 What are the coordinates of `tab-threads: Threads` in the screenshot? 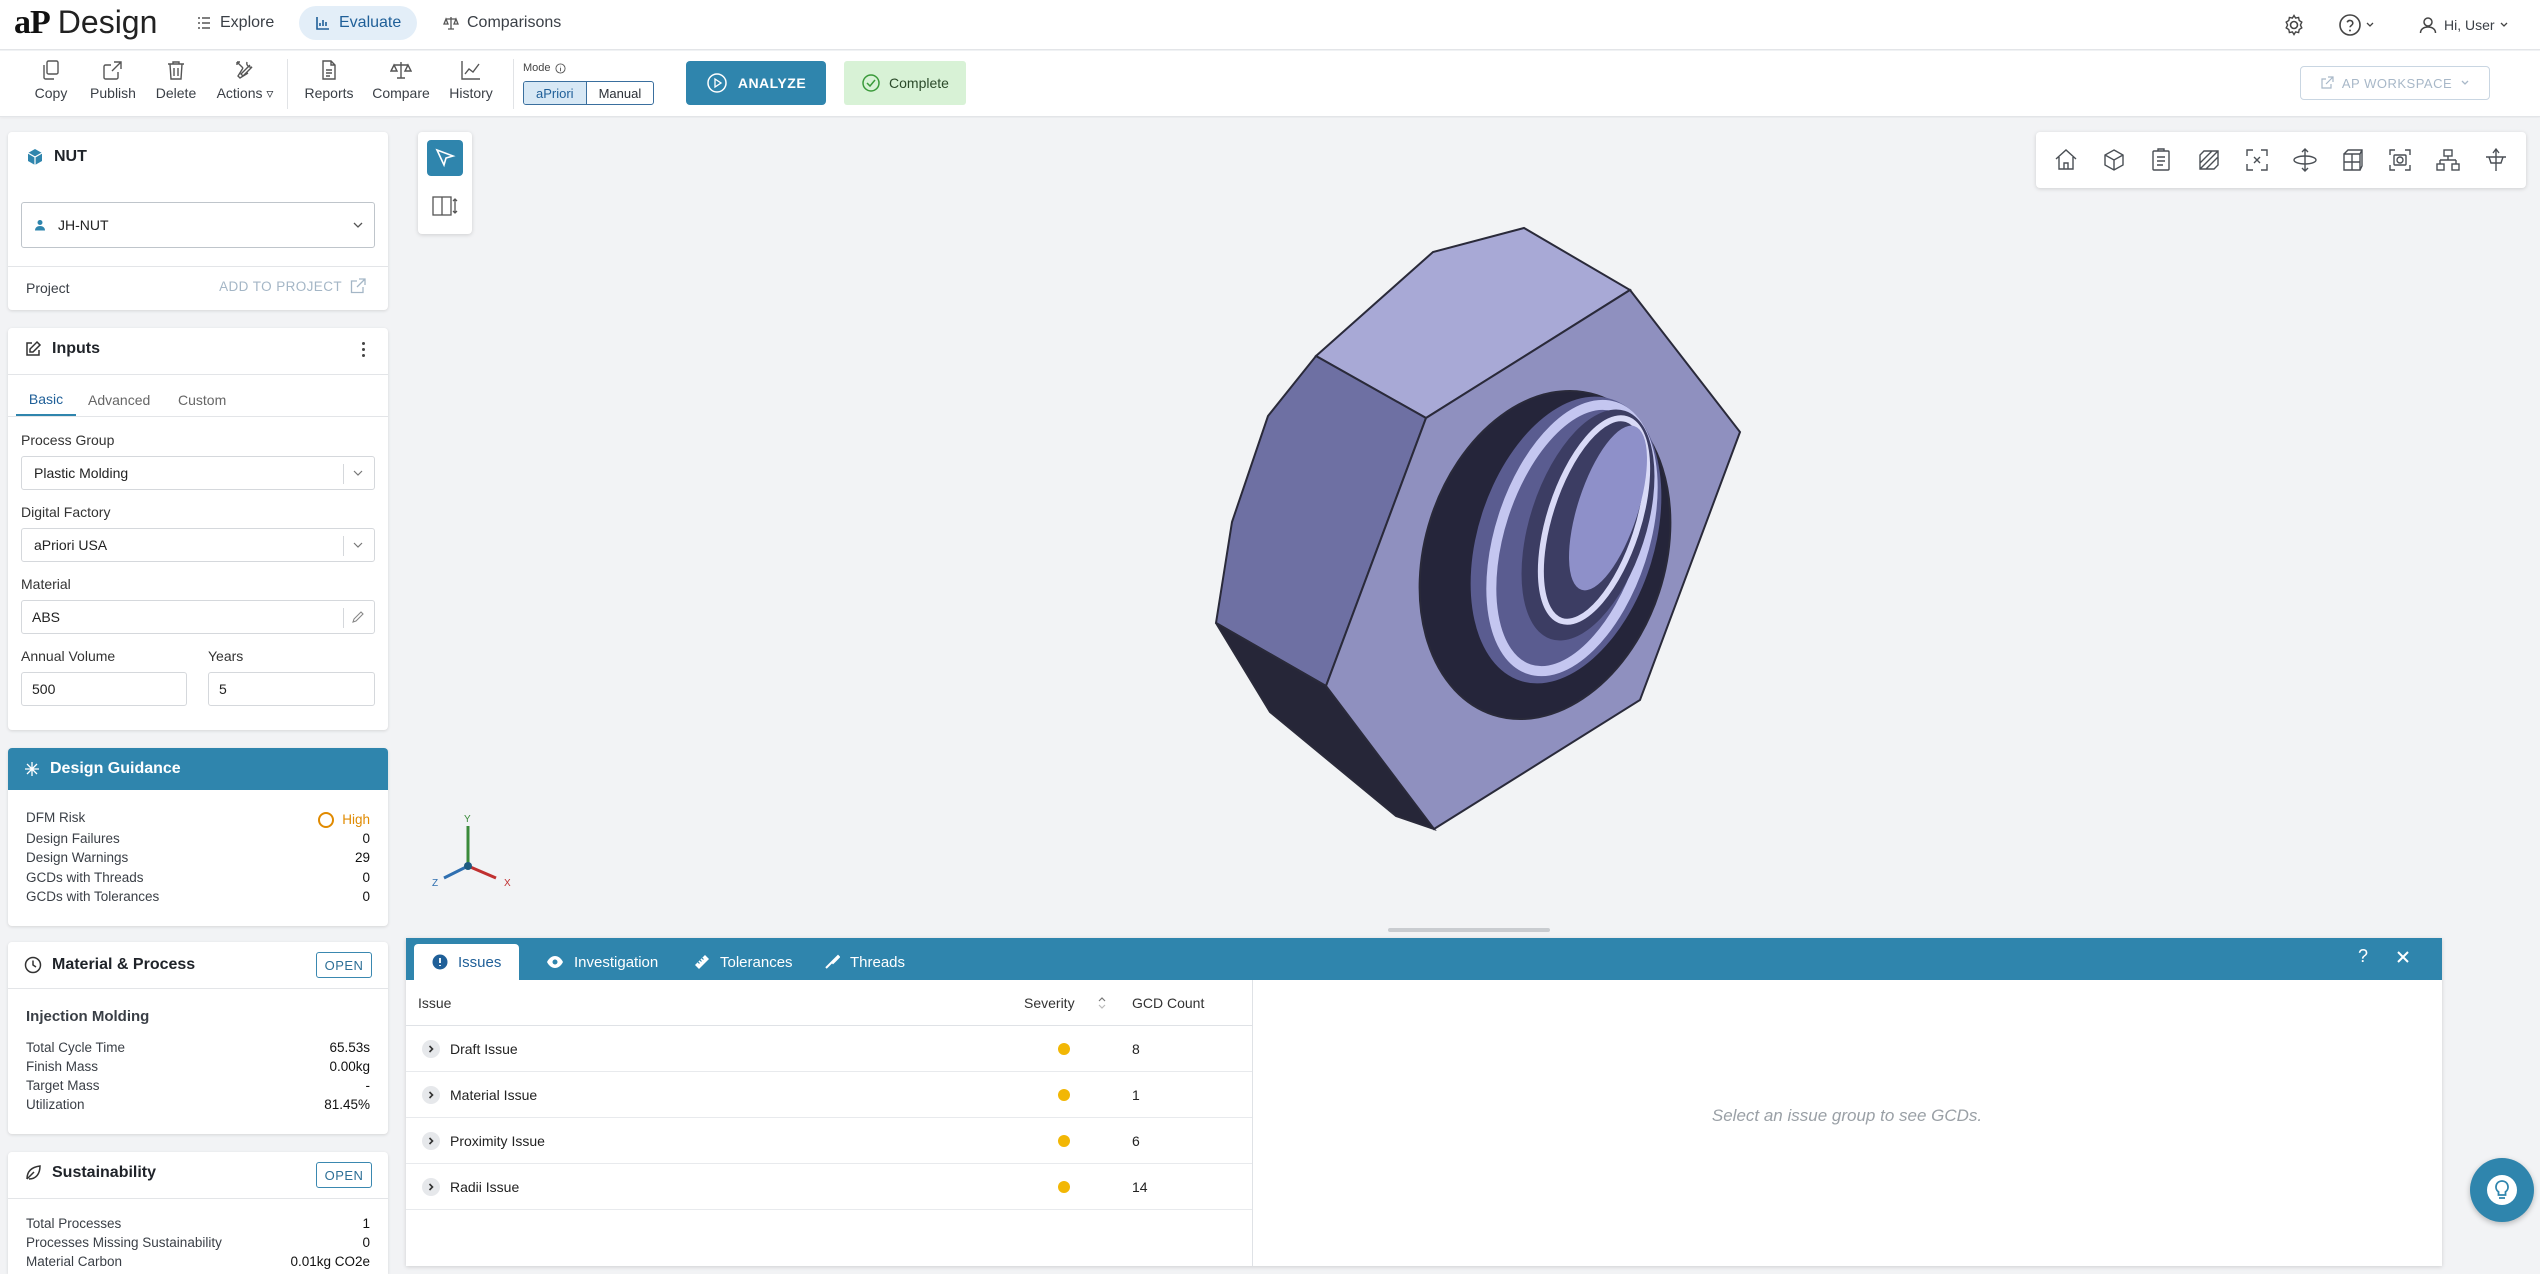 It's located at (864, 962).